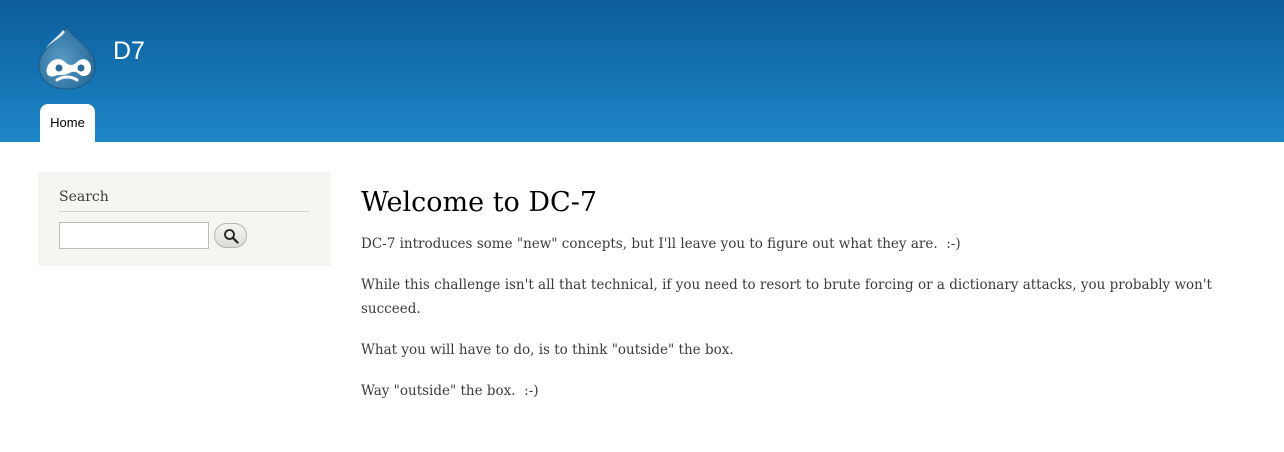  Describe the element at coordinates (450, 391) in the screenshot. I see `content-paragraph: Way "outside" the box. :-)` at that location.